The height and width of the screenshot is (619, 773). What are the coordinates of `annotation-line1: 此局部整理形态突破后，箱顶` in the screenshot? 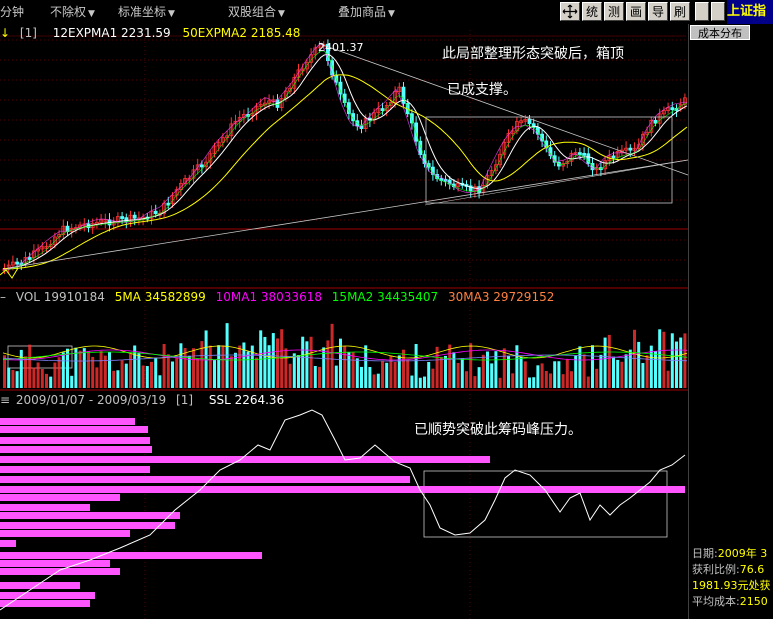 It's located at (533, 54).